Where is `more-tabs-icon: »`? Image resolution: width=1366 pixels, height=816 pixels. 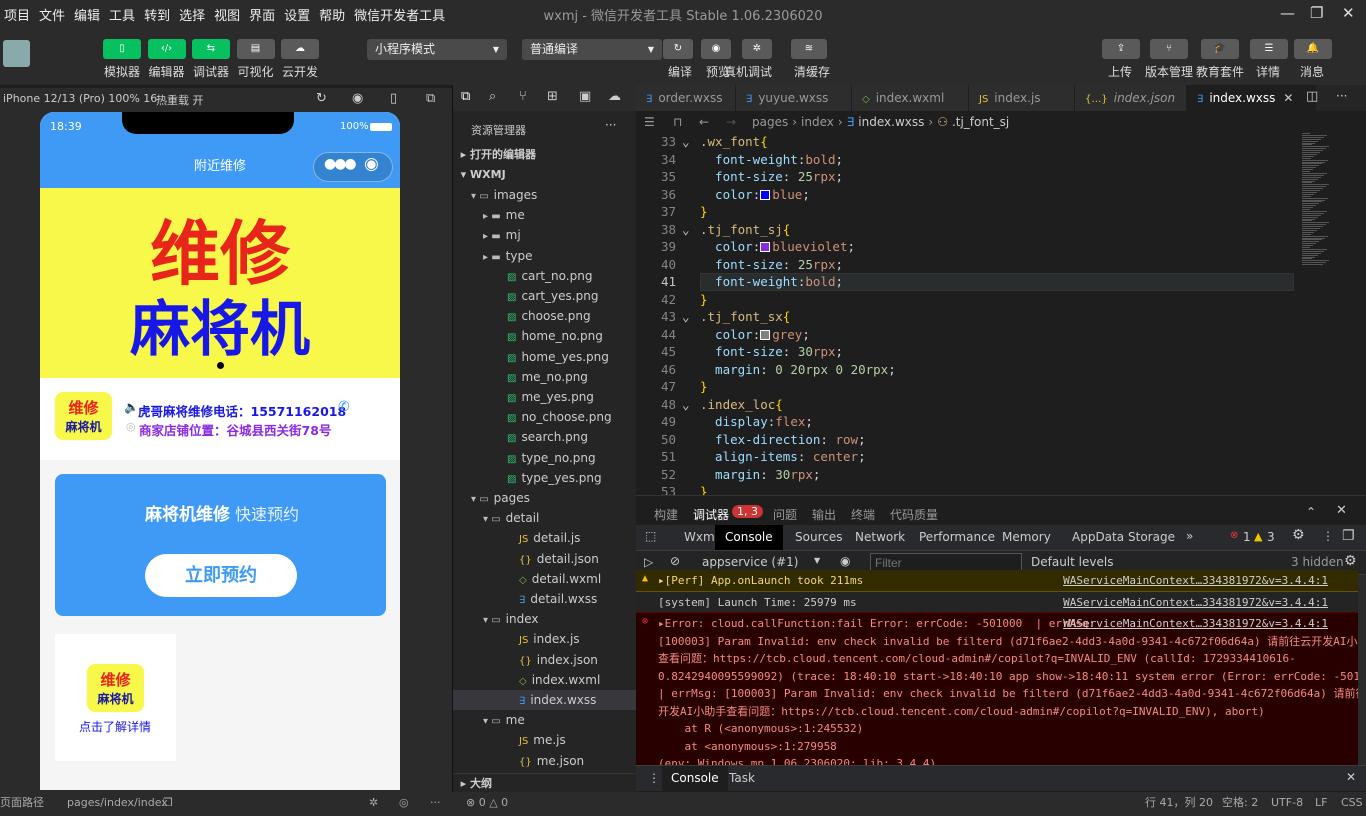 more-tabs-icon: » is located at coordinates (1189, 536).